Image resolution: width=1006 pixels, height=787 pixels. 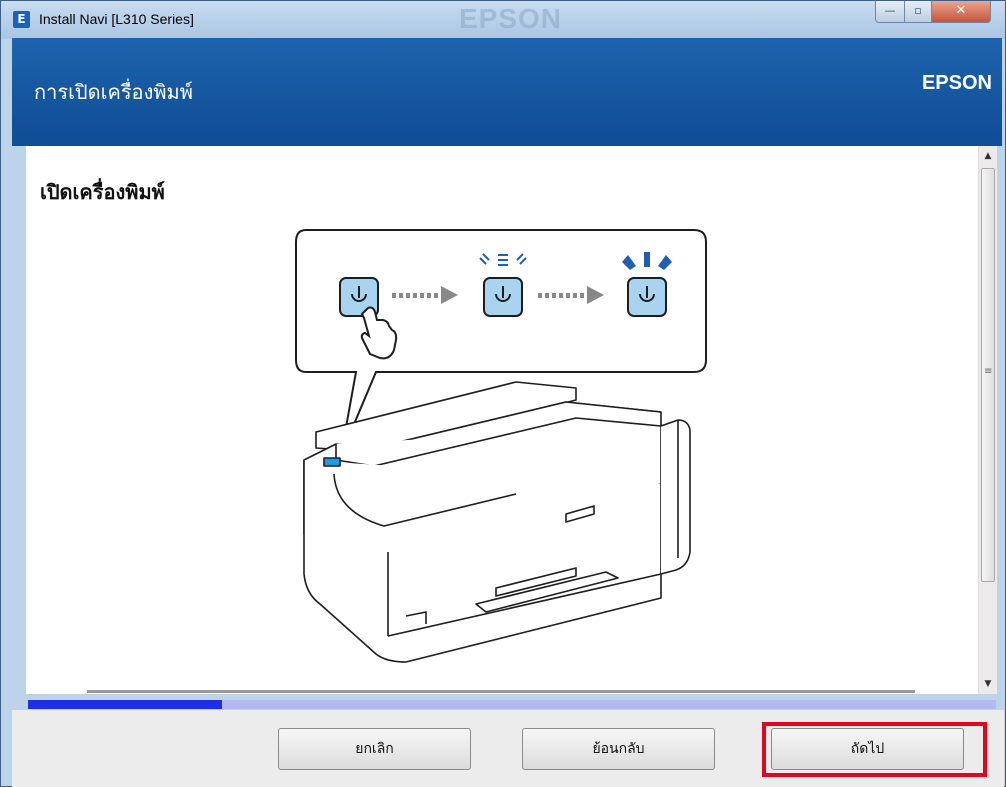 I want to click on section-heading: เปิดเครื่องพิมพ์, so click(x=102, y=192).